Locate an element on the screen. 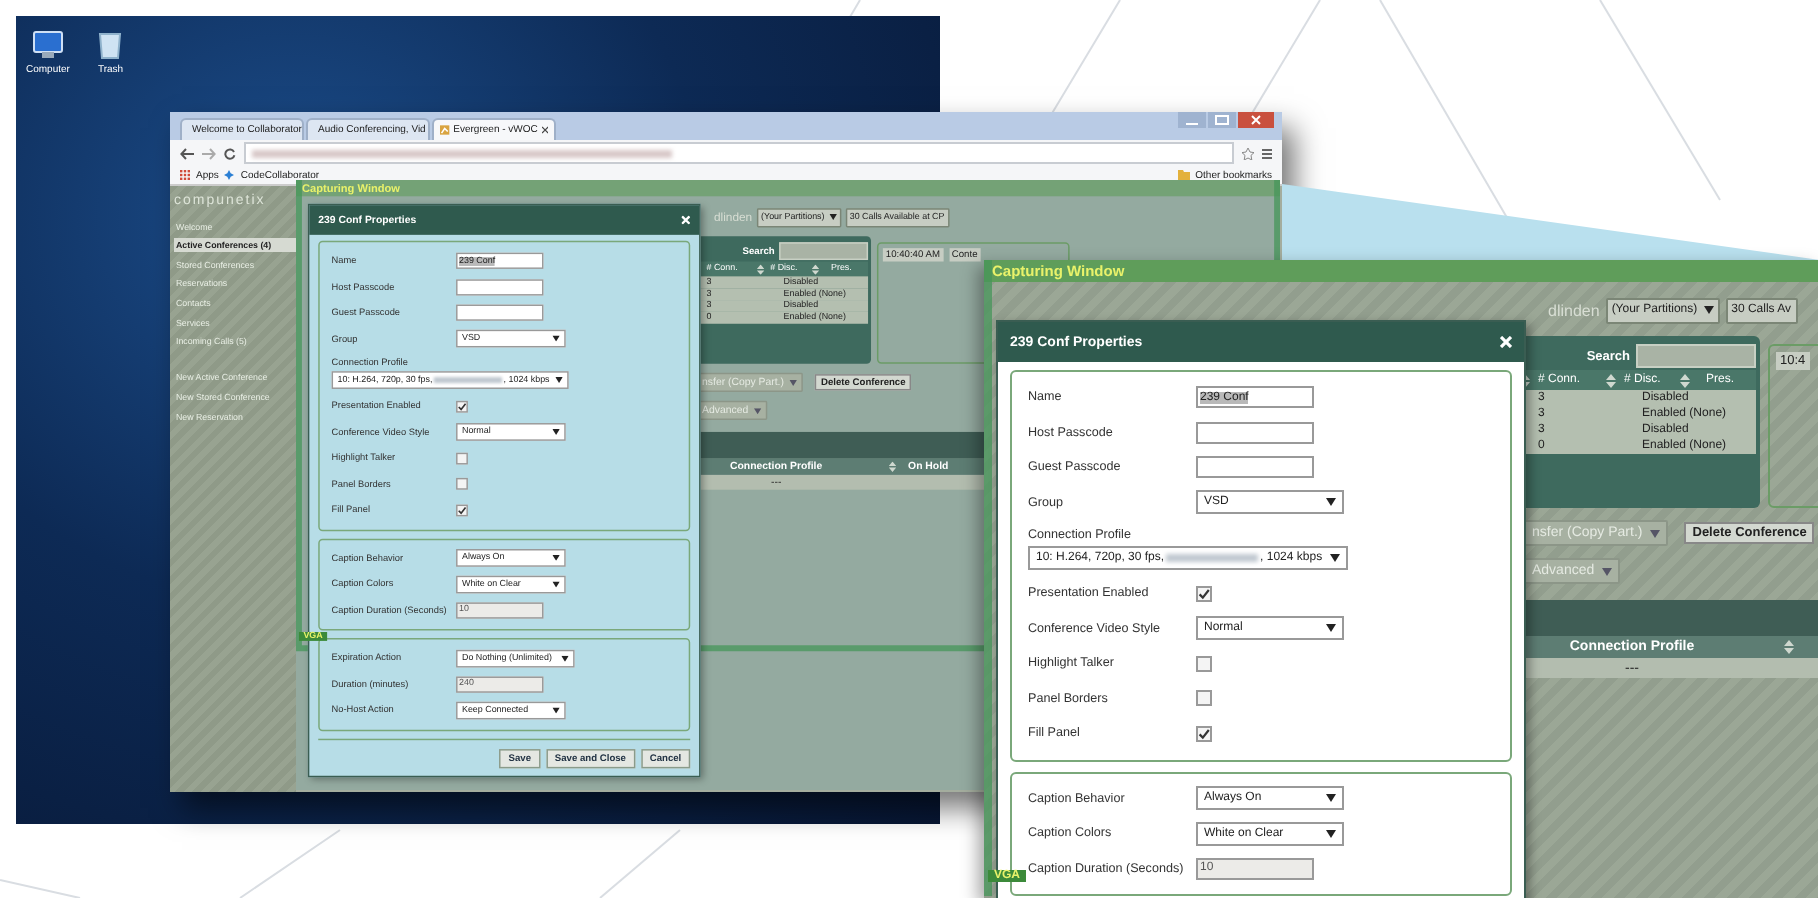 The width and height of the screenshot is (1818, 898). user-name: dlinden is located at coordinates (1574, 310).